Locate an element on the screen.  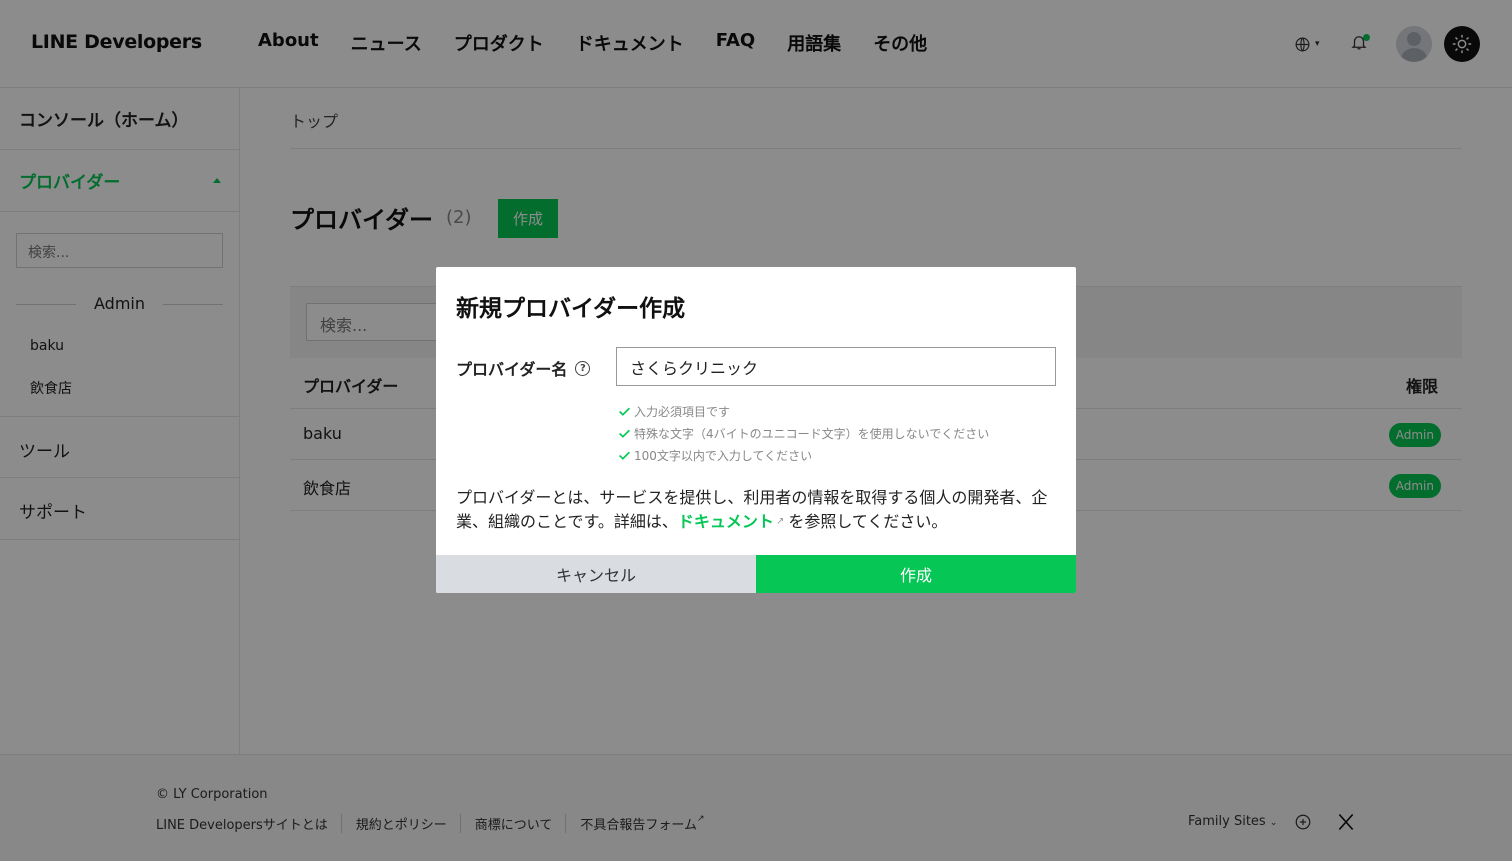
cancel-button: キャンセル is located at coordinates (596, 574).